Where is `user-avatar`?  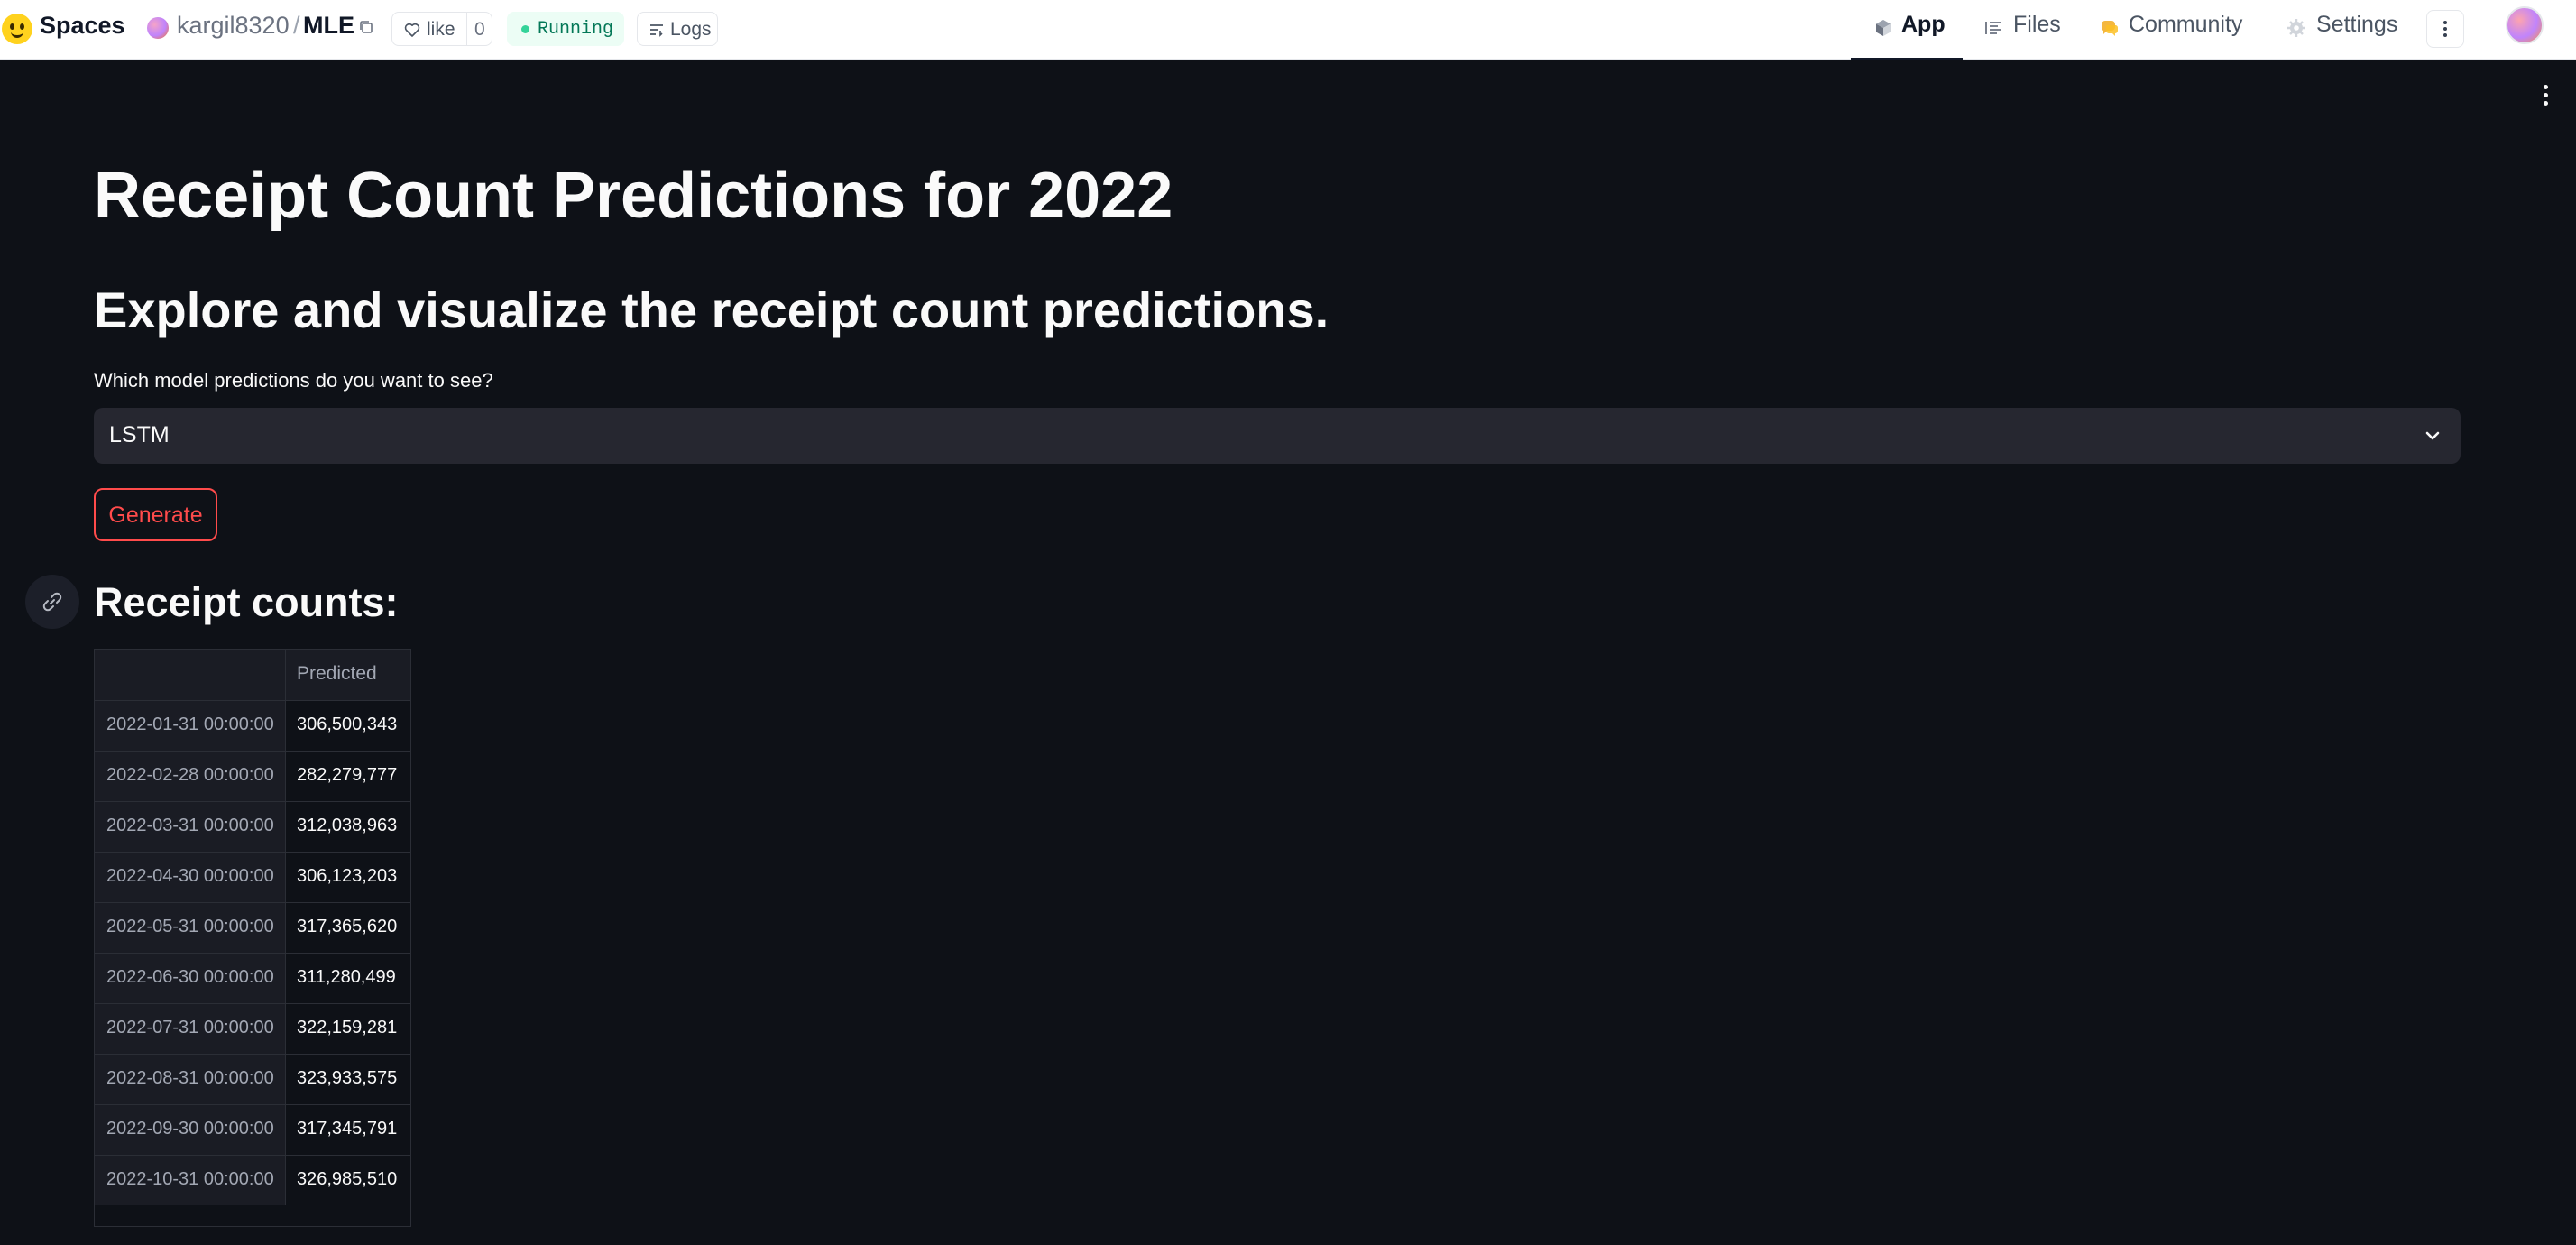 user-avatar is located at coordinates (2525, 25).